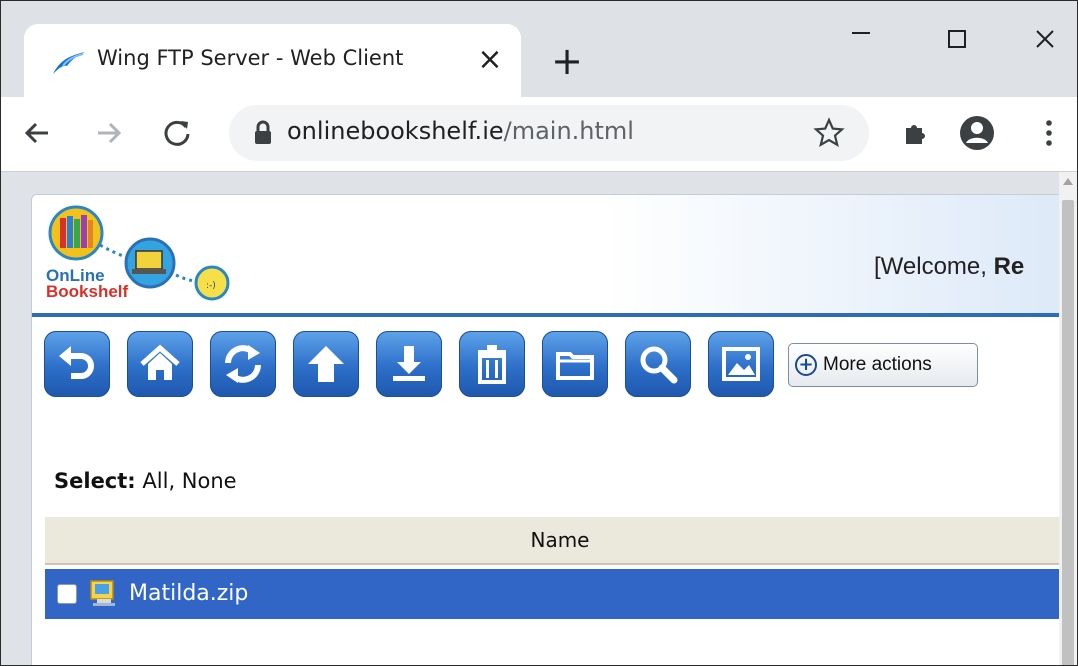 The image size is (1078, 666). Describe the element at coordinates (539, 49) in the screenshot. I see `tab-strip: Wing FTP Server - Web Client × +` at that location.